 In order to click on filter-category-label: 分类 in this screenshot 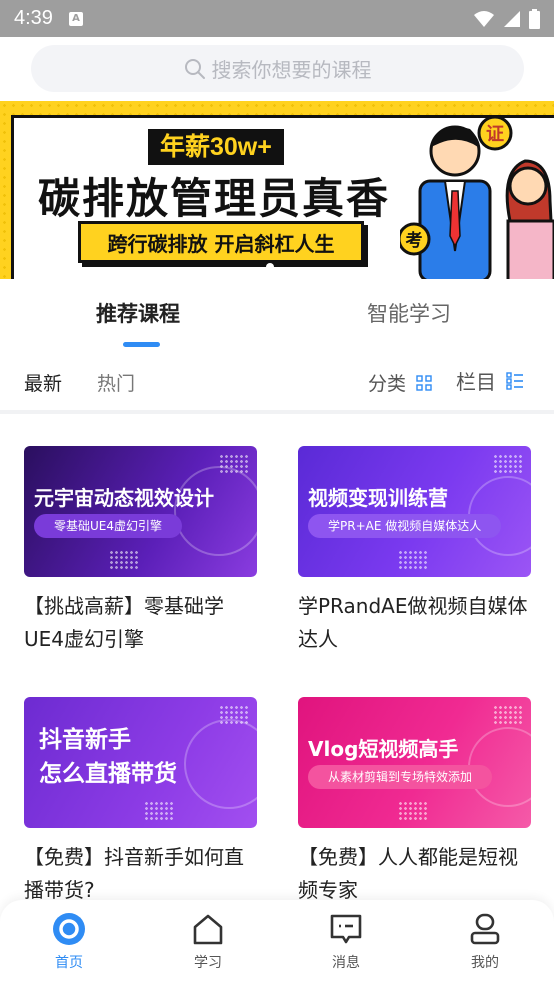, I will do `click(387, 384)`.